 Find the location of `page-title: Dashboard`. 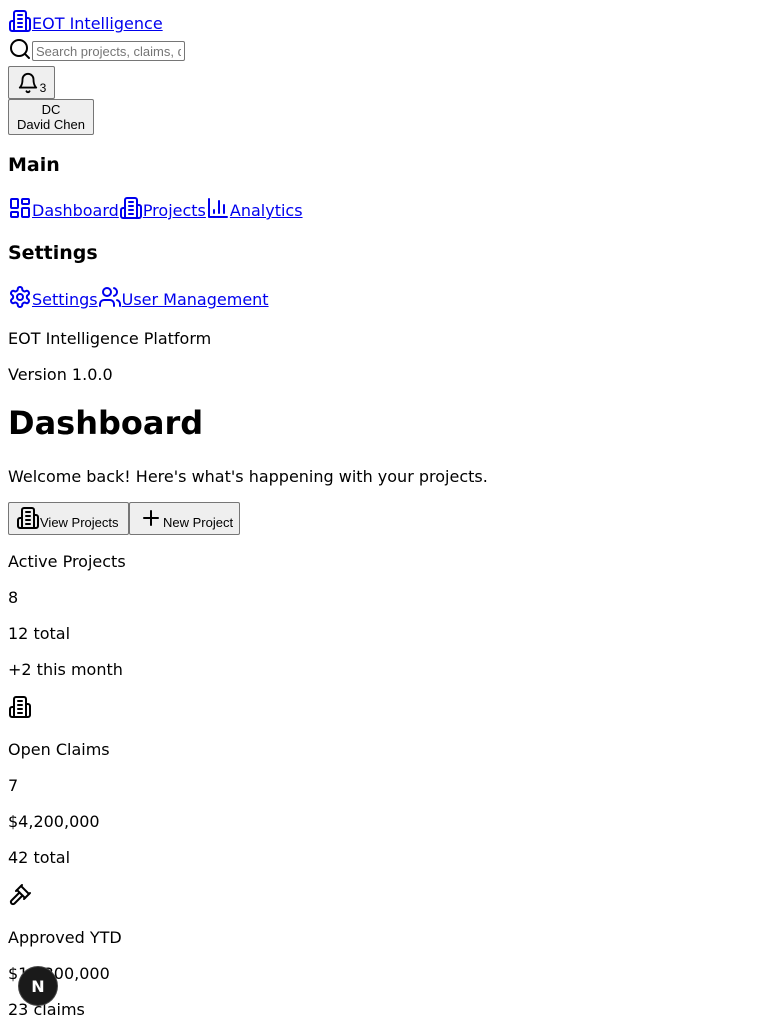

page-title: Dashboard is located at coordinates (106, 423).